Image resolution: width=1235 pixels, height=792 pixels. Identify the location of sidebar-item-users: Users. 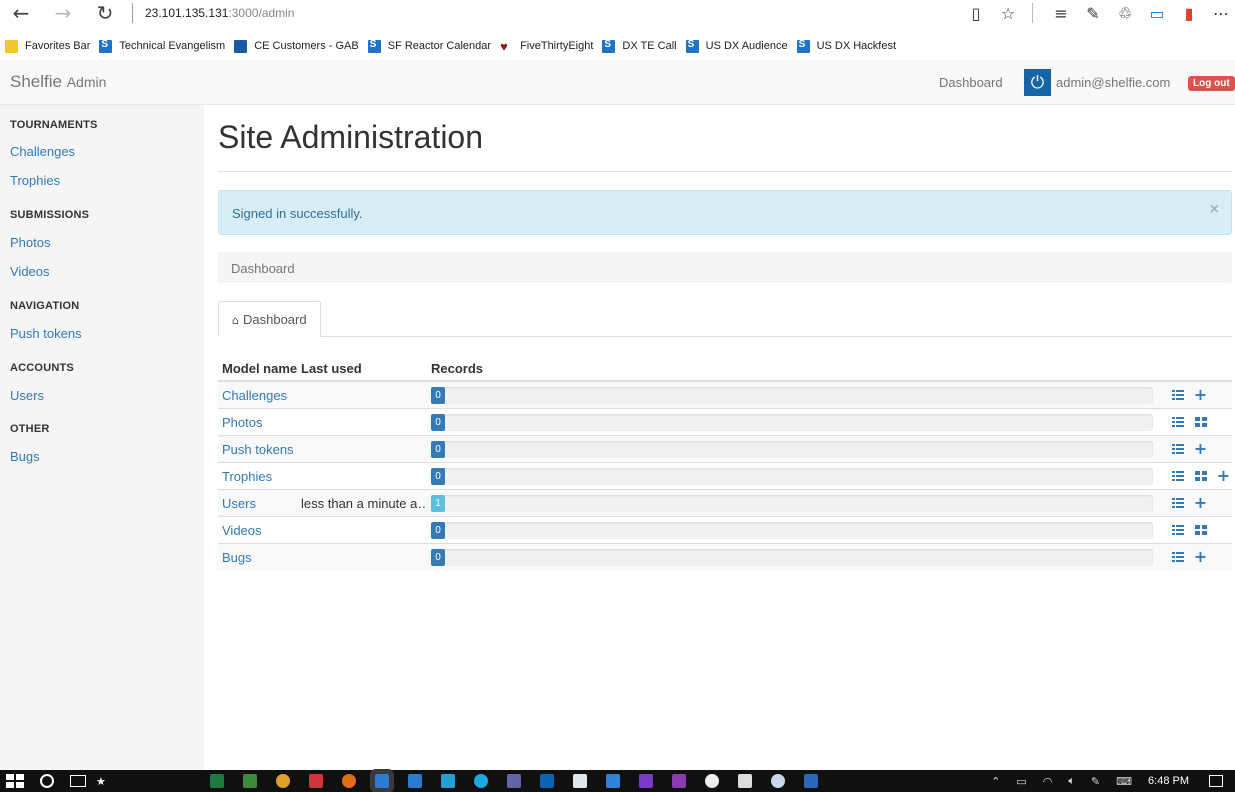
(27, 395).